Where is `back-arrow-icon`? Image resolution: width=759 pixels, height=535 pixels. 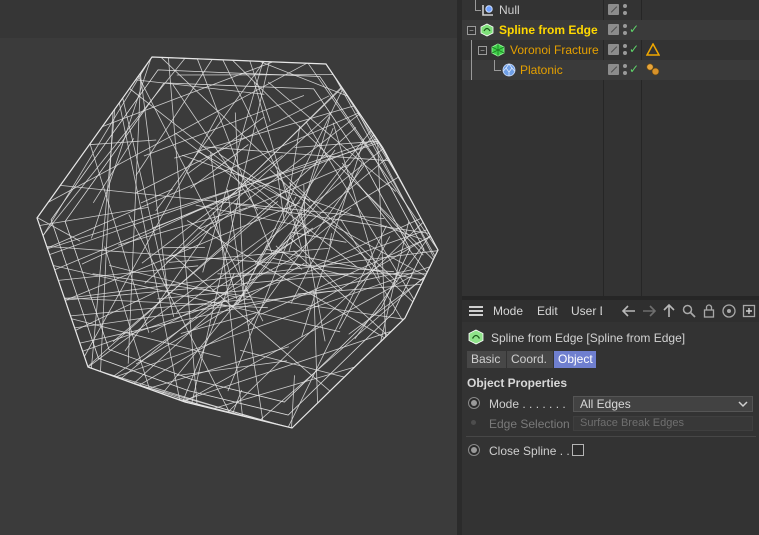
back-arrow-icon is located at coordinates (629, 311).